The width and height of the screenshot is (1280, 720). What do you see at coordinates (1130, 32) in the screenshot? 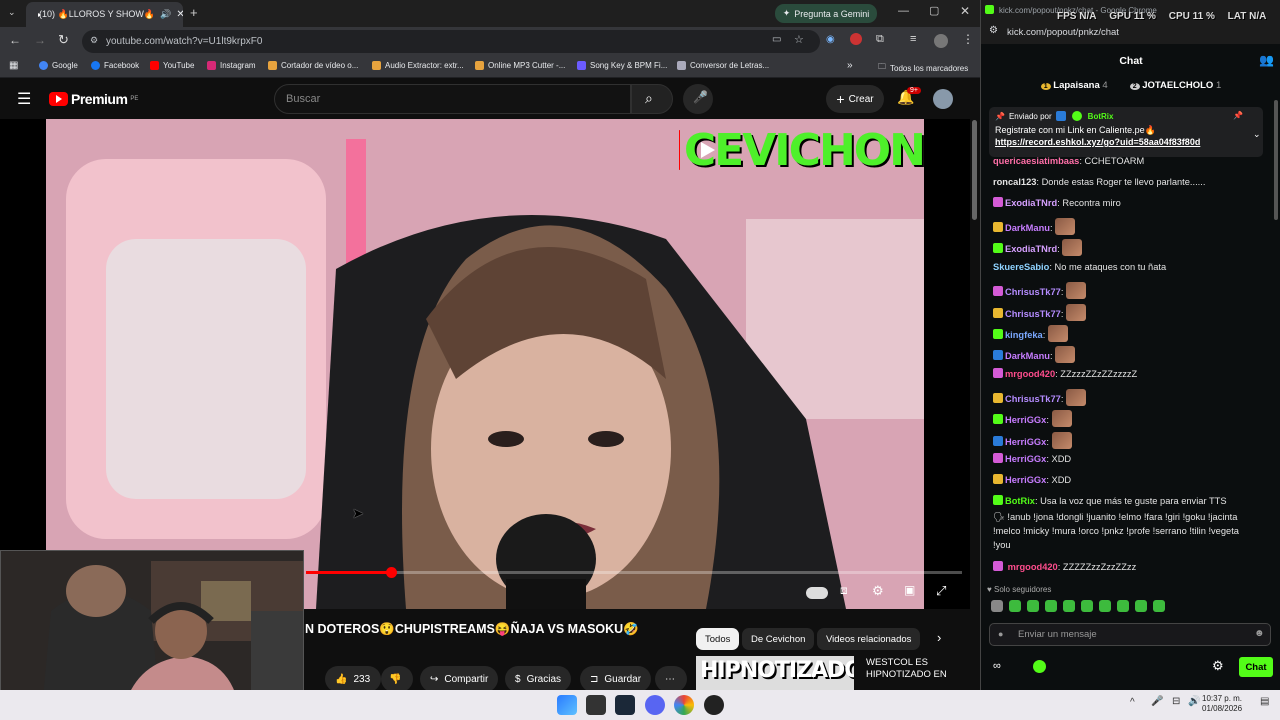
I see `chat-address-bar: ⚙ kick.com/popout/pnkz/chat` at bounding box center [1130, 32].